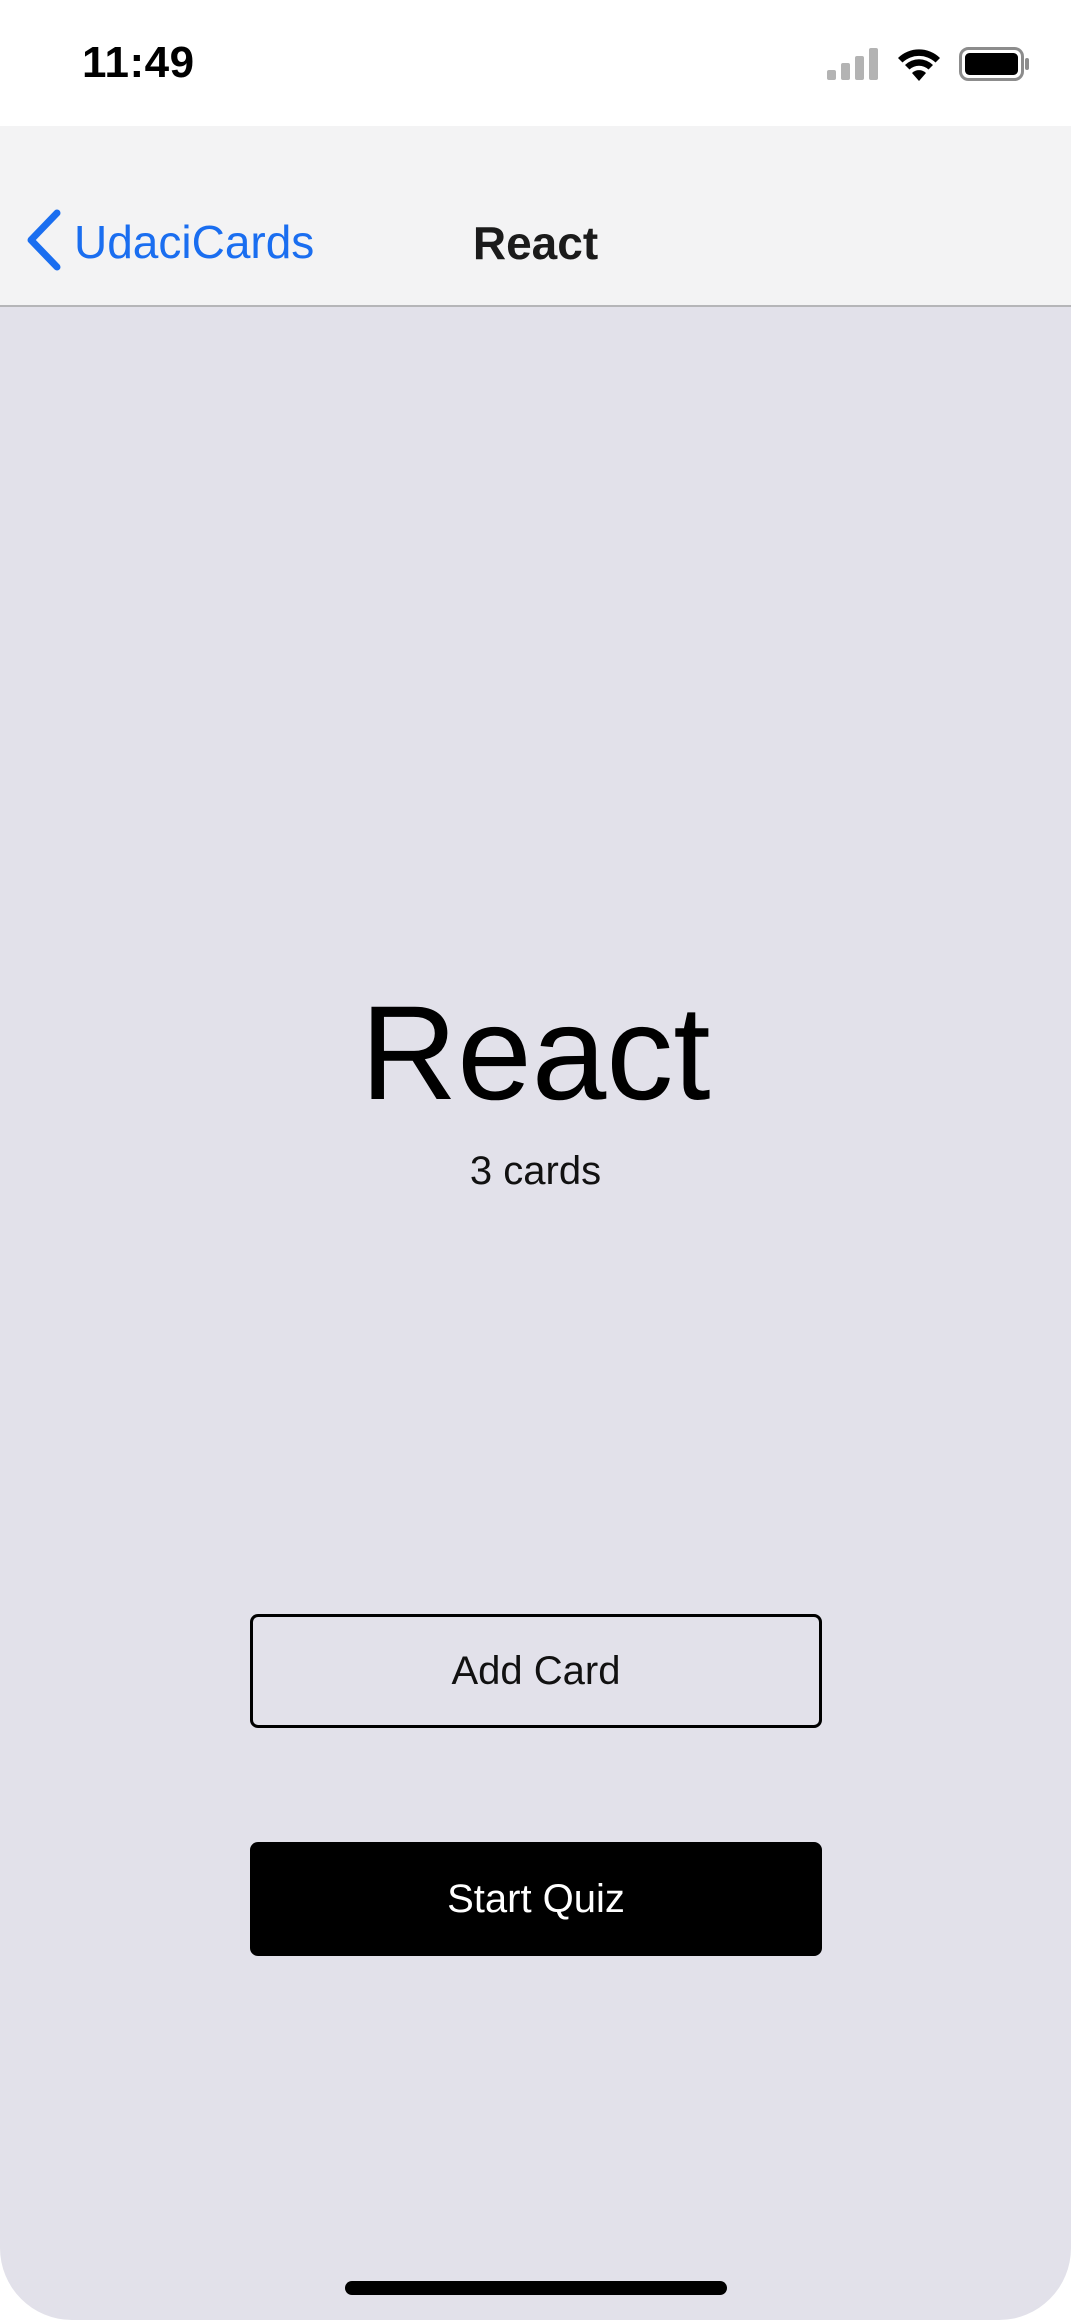 The height and width of the screenshot is (2320, 1071). Describe the element at coordinates (535, 216) in the screenshot. I see `navigation-bar: UdaciCards React` at that location.